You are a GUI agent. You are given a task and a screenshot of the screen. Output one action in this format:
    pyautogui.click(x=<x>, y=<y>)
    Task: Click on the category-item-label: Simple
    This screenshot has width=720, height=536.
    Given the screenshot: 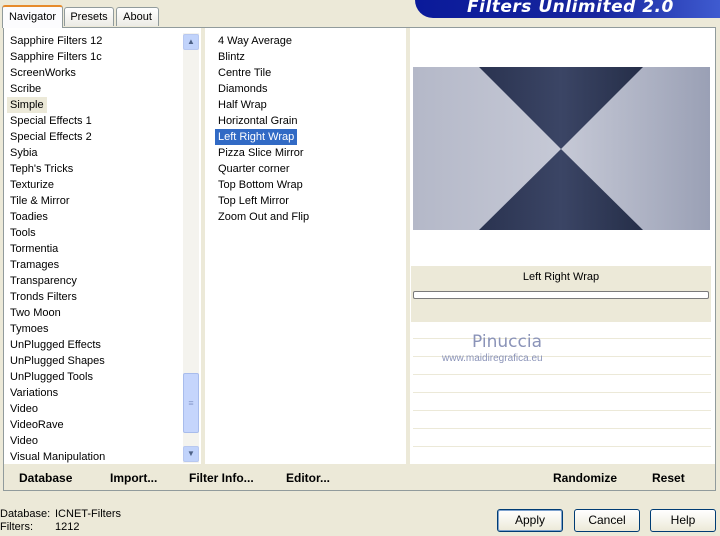 What is the action you would take?
    pyautogui.click(x=27, y=105)
    